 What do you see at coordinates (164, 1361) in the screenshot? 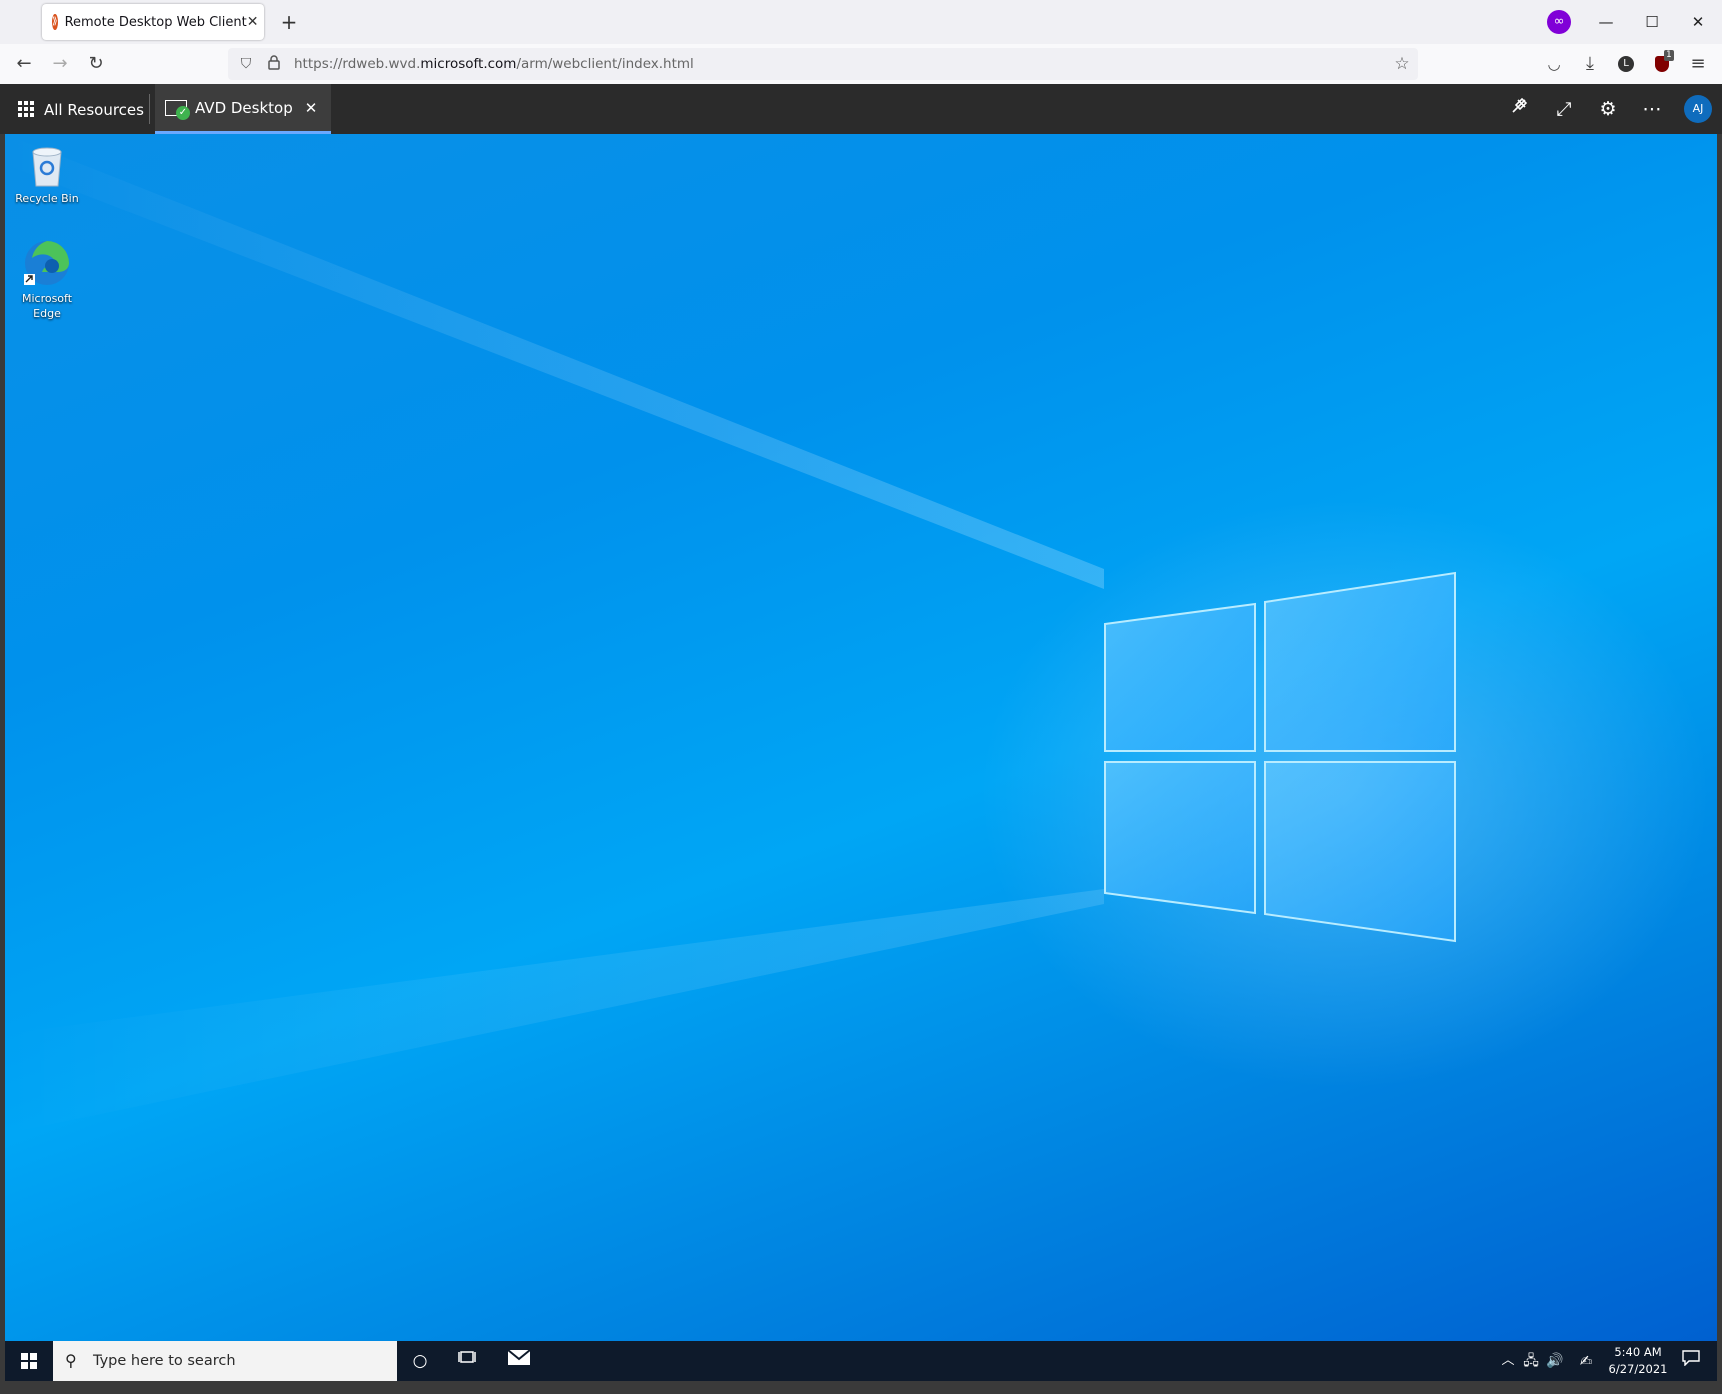
I see `search-placeholder: Type here to search` at bounding box center [164, 1361].